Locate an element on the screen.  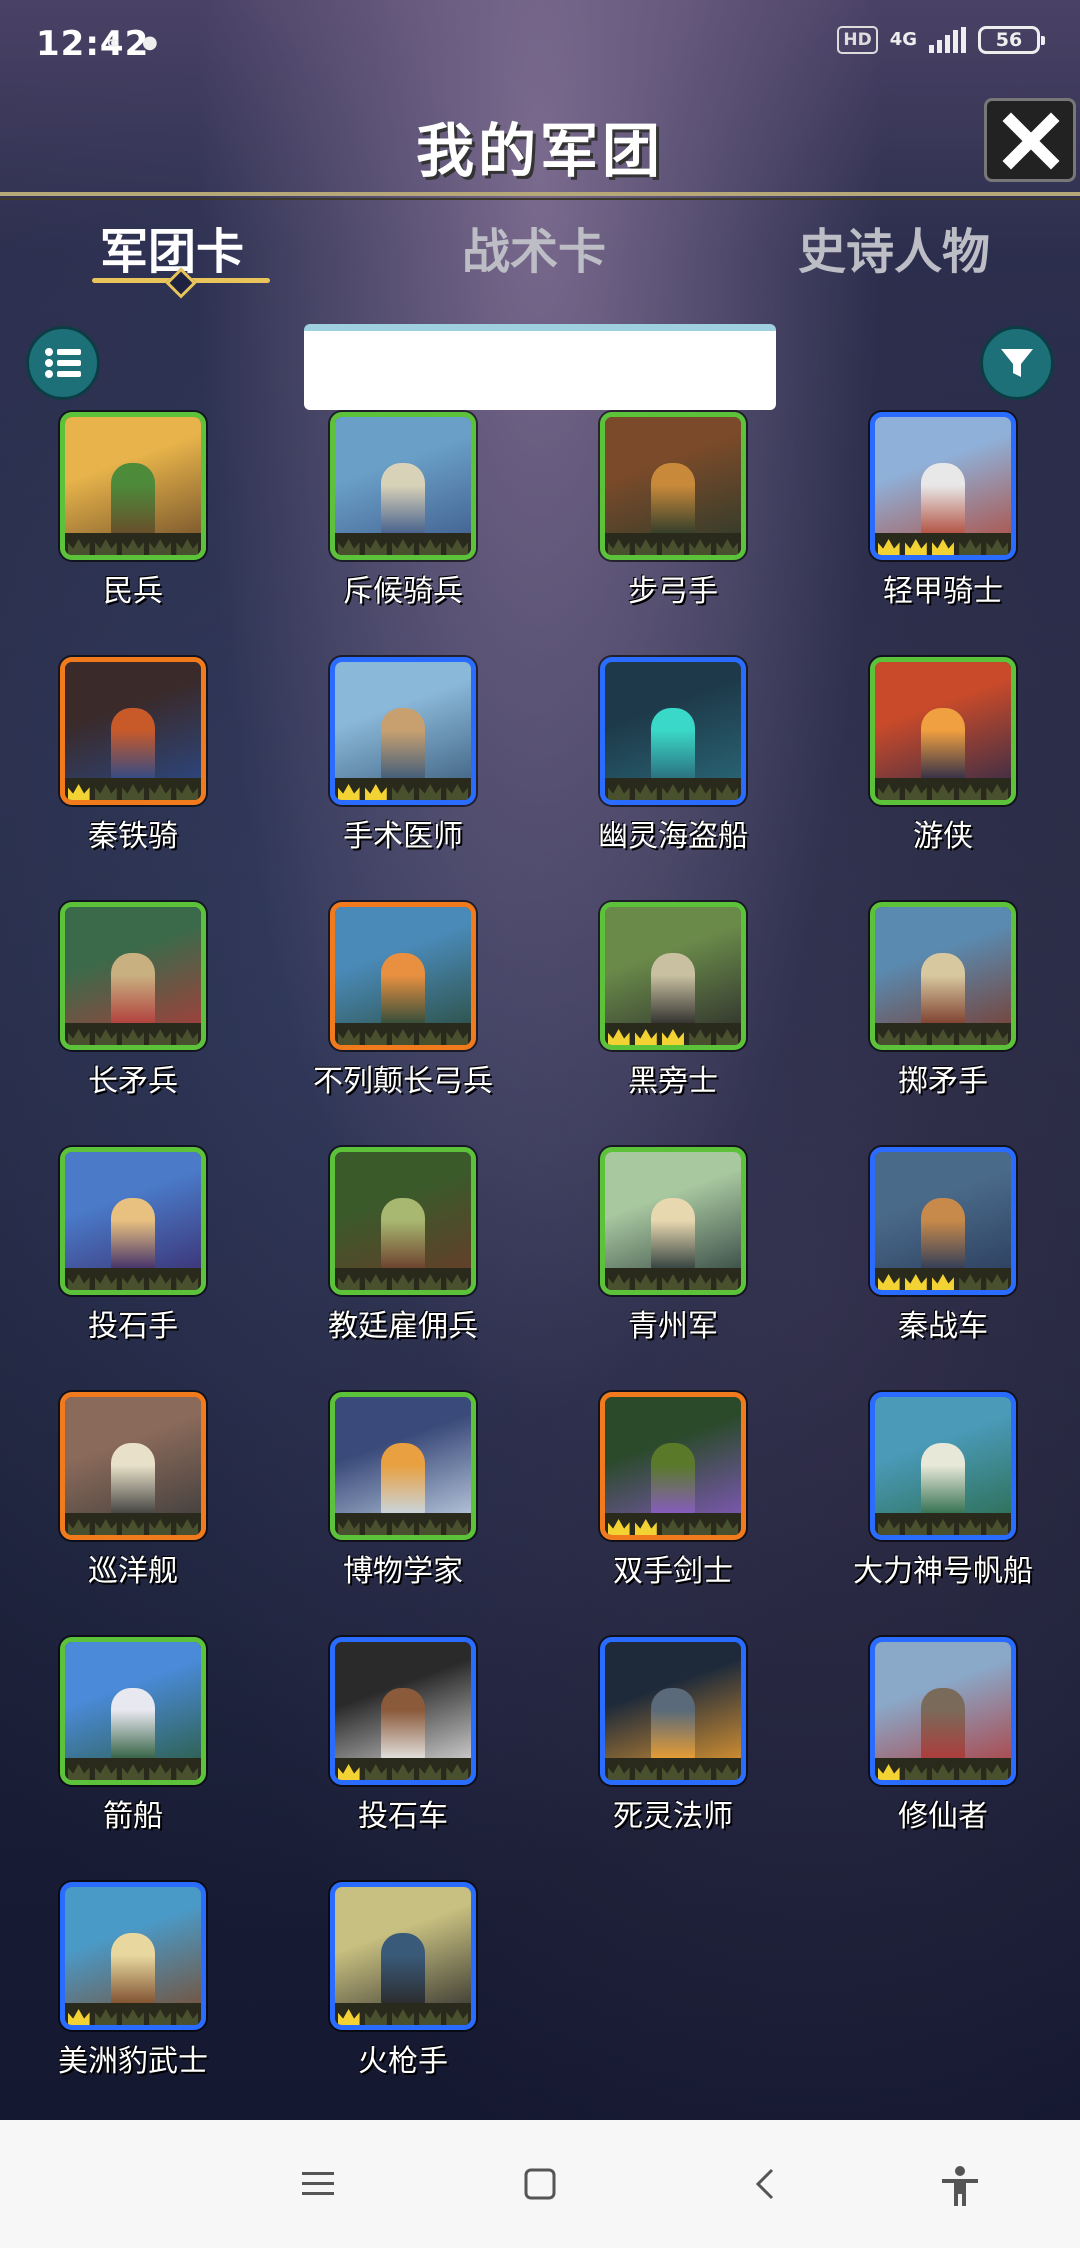
unit-name: 箭船 is located at coordinates (133, 1816).